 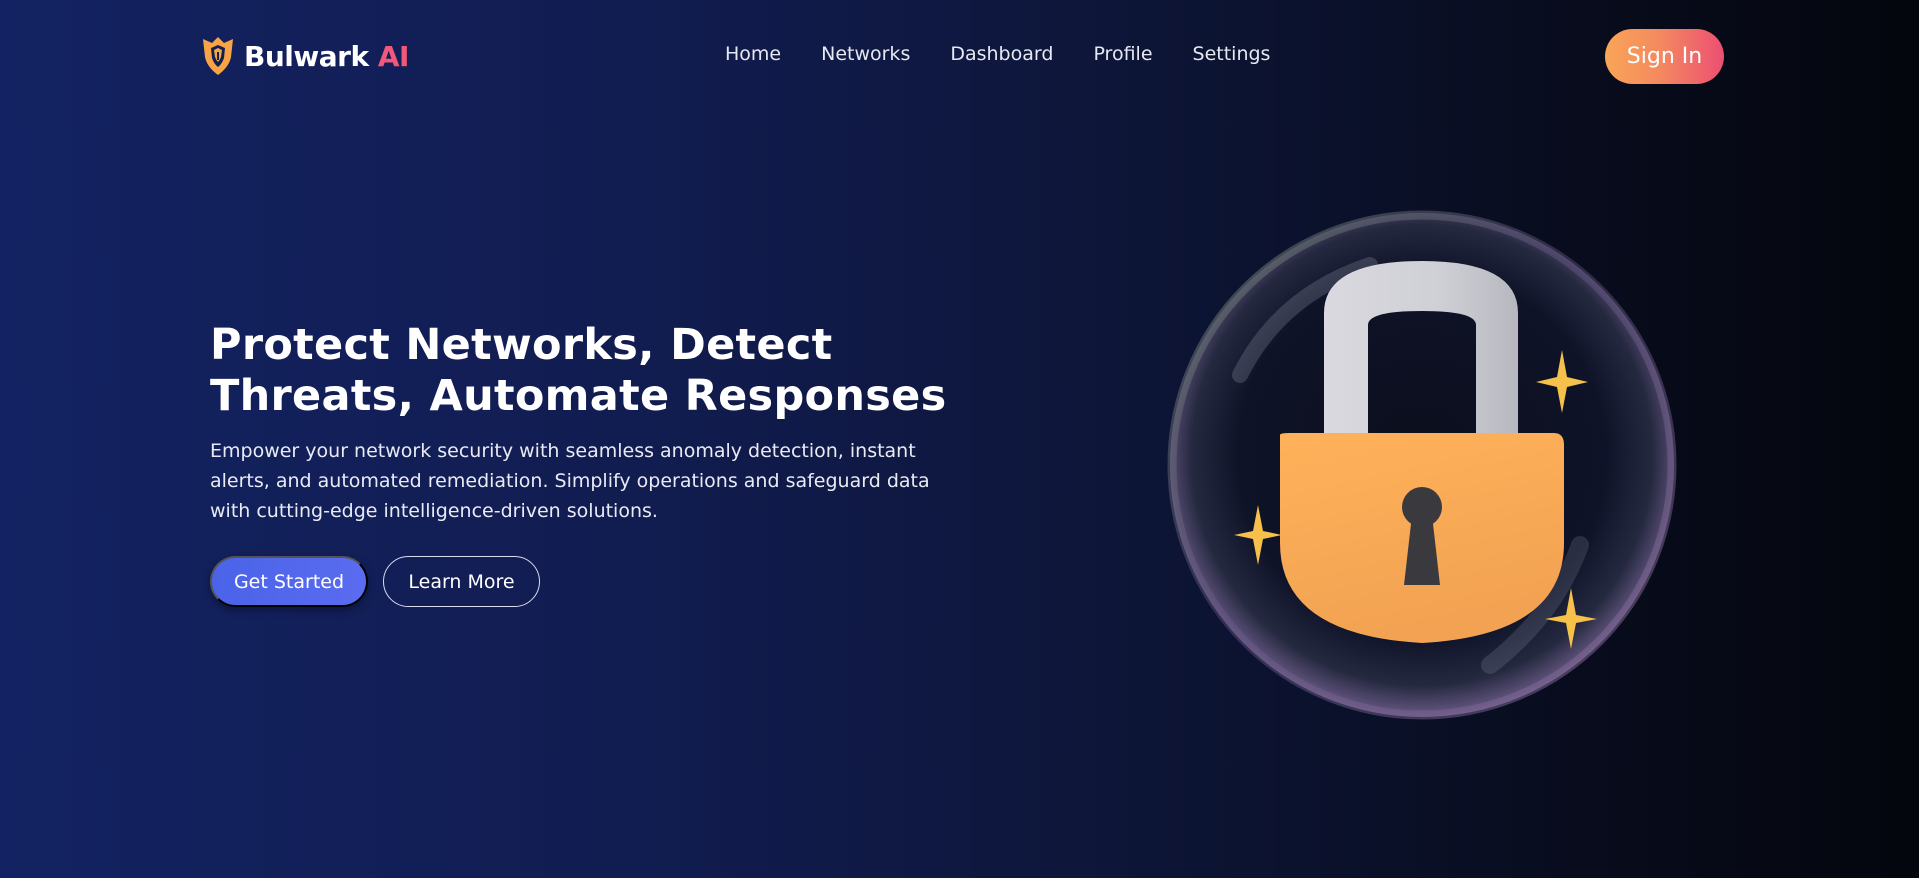 I want to click on hero-headline-line1: Protect Networks, Detect, so click(x=521, y=345).